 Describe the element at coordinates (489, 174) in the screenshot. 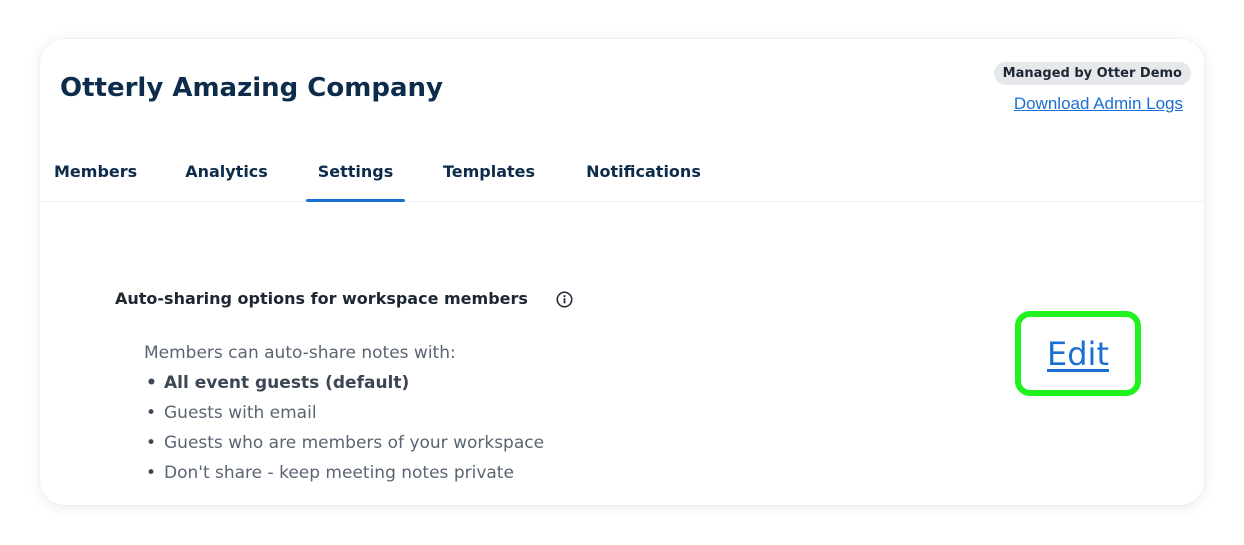

I see `tab-templates: Templates` at that location.